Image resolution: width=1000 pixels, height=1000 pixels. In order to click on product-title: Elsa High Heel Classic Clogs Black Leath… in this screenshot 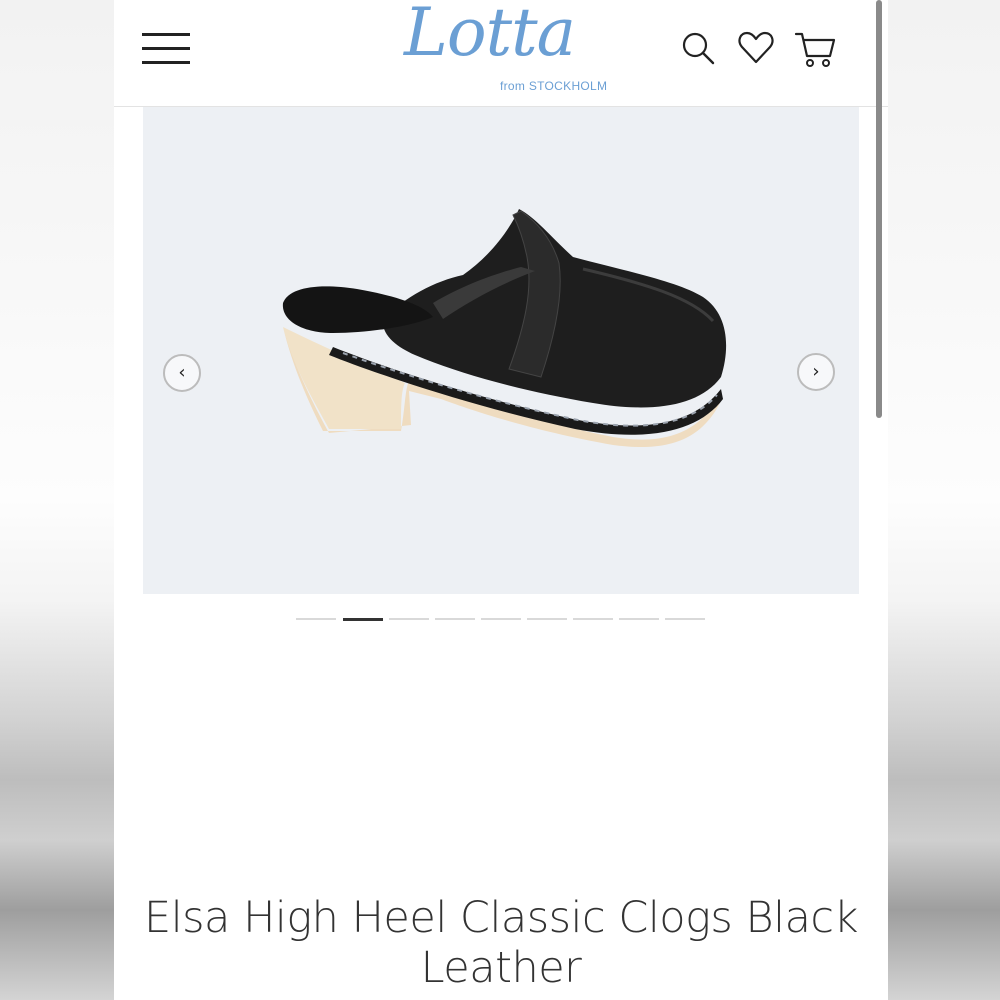, I will do `click(501, 943)`.